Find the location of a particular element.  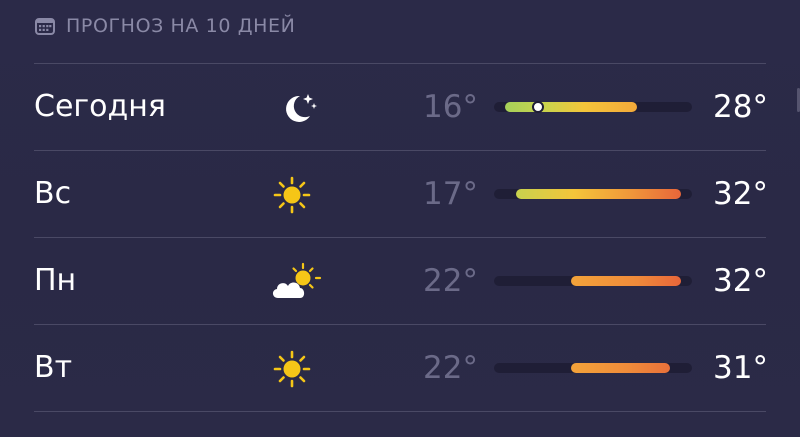

moon-stars-icon is located at coordinates (301, 108).